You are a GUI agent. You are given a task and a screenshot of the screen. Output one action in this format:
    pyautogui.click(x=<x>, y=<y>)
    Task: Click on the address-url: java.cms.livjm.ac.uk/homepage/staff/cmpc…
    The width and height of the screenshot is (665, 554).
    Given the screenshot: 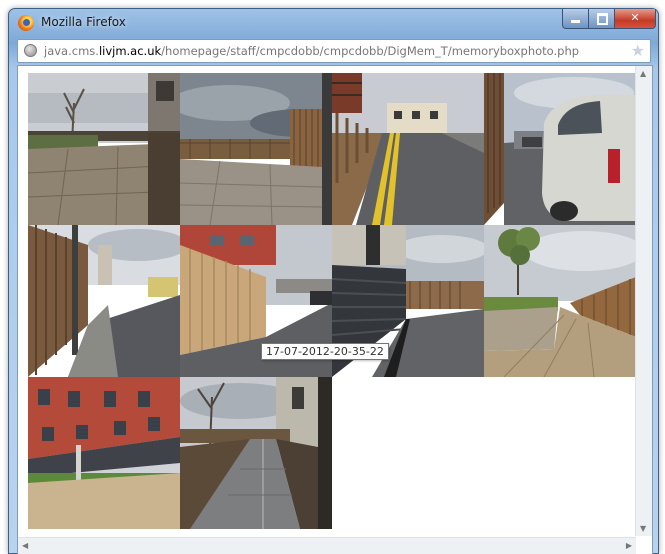 What is the action you would take?
    pyautogui.click(x=311, y=51)
    